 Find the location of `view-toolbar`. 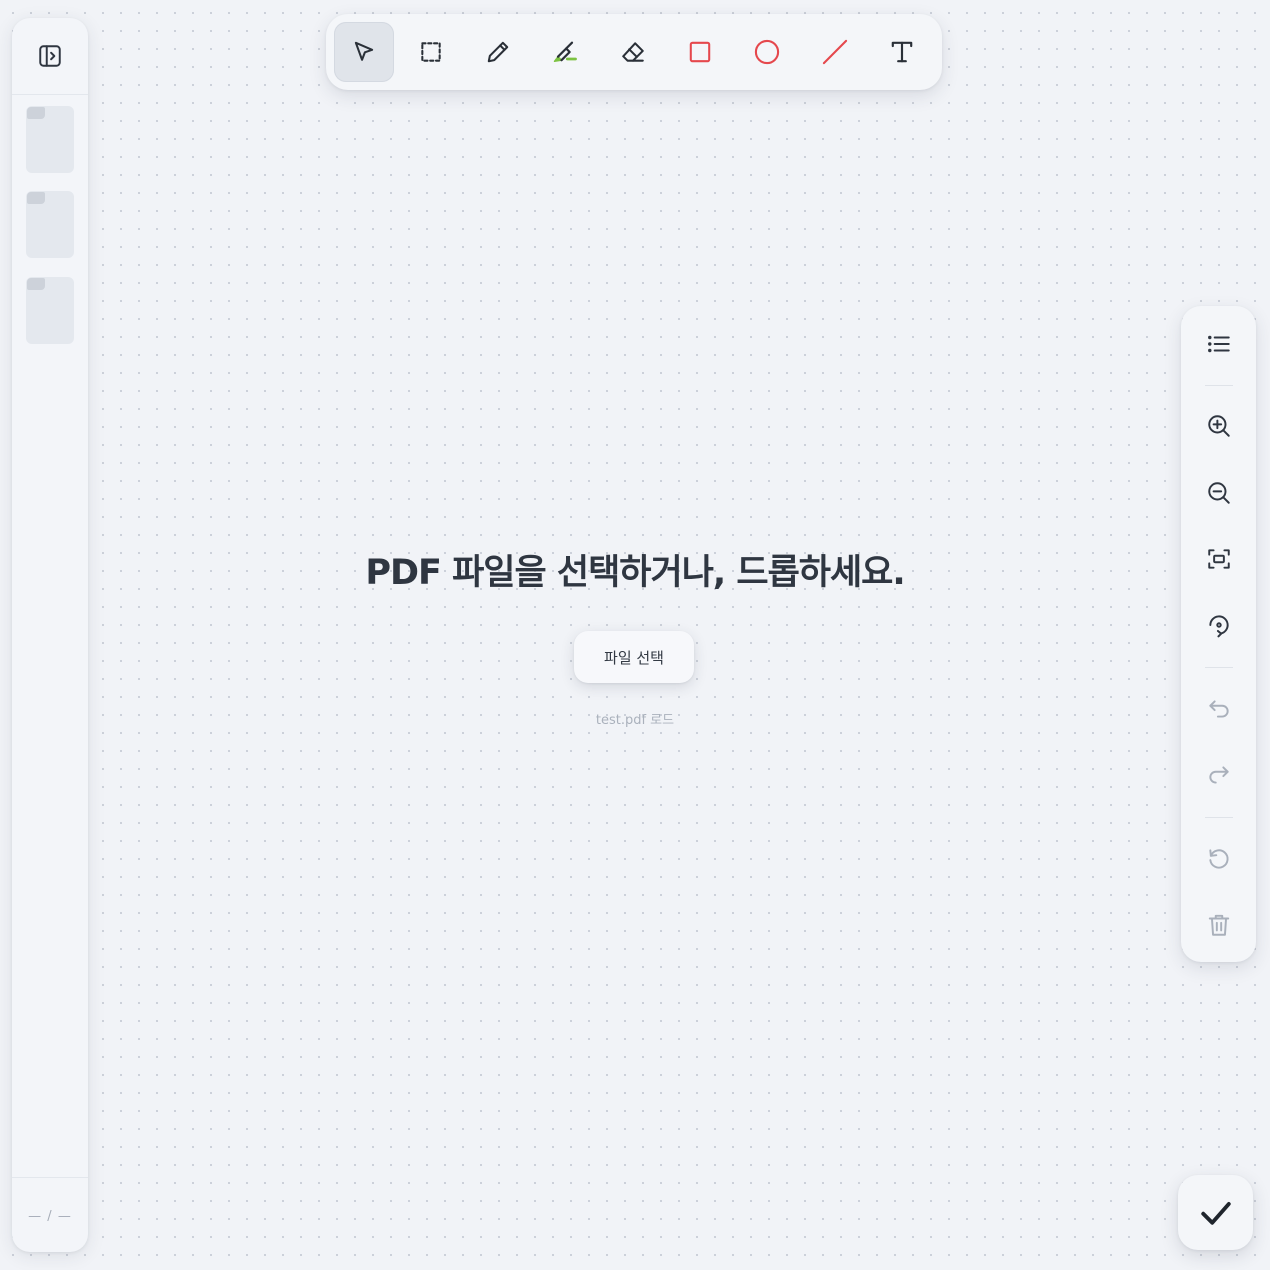

view-toolbar is located at coordinates (1218, 634).